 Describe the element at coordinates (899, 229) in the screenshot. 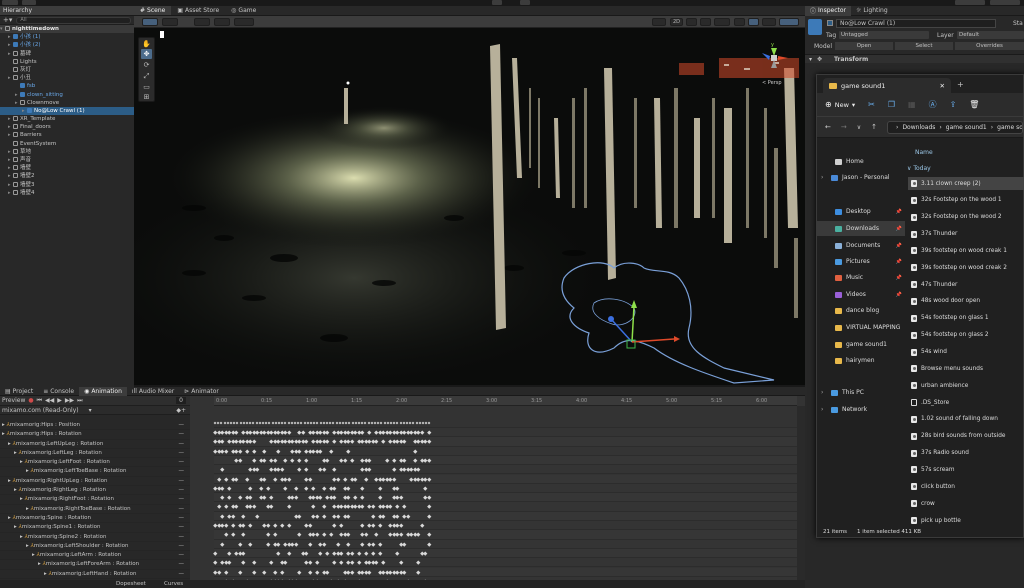

I see `pin-icon: 📌` at that location.